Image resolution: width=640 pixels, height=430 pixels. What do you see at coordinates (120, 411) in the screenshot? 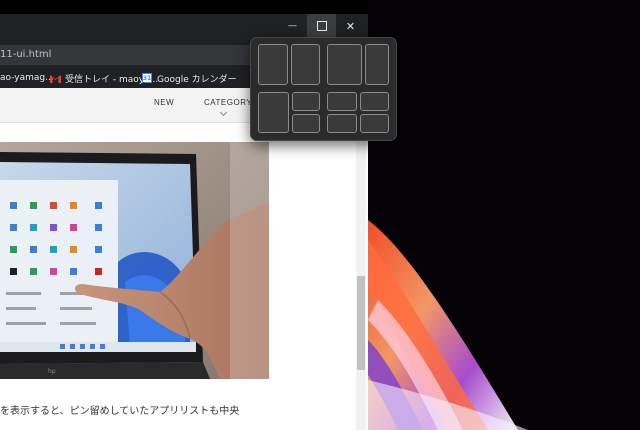
I see `article-paragraph: を表示すると、ピン留めしていたアプリリストも中央` at bounding box center [120, 411].